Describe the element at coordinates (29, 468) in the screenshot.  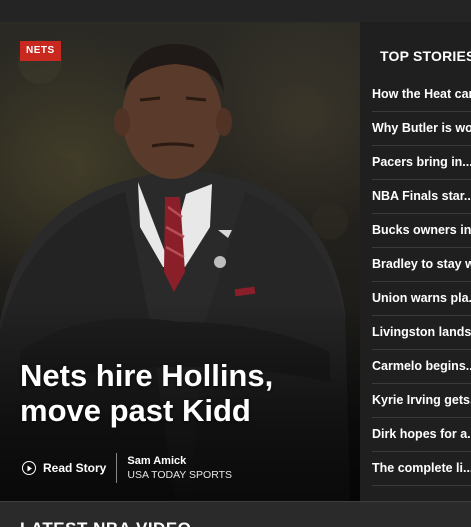
I see `play-circle-icon` at that location.